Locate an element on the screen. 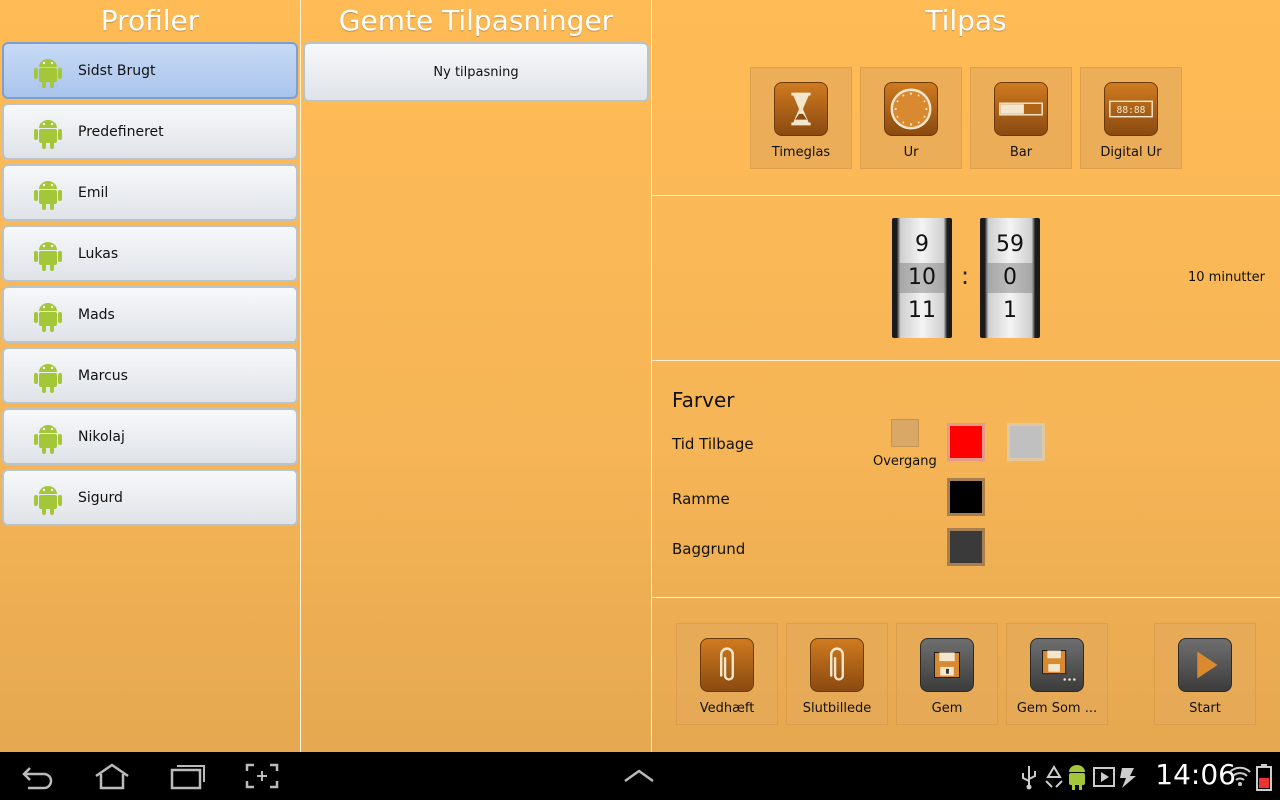 The image size is (1280, 800). frame-label: Ramme is located at coordinates (701, 499).